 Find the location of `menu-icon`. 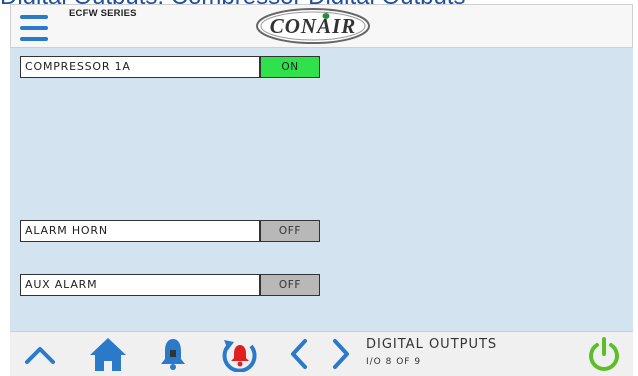

menu-icon is located at coordinates (34, 28).